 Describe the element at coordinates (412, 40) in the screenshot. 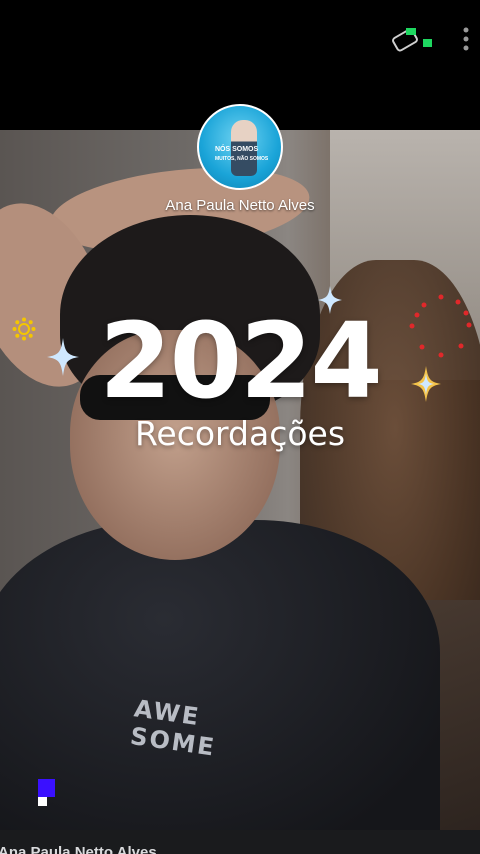

I see `tag-icon` at that location.